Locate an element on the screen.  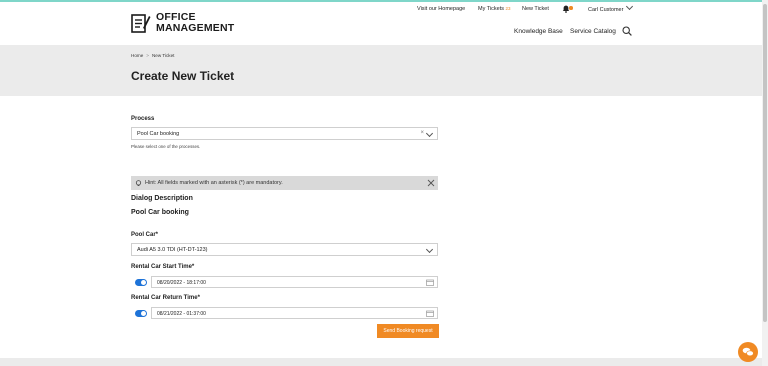
return-time-value: 08/21/2022 - 01:37:00 is located at coordinates (181, 314).